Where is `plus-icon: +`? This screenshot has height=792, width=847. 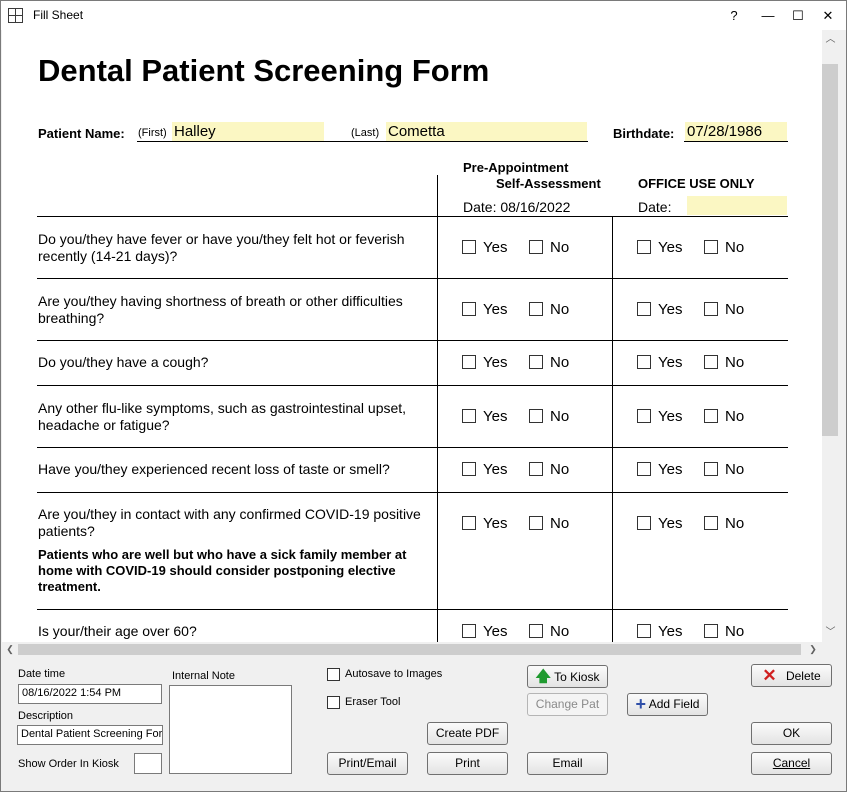
plus-icon: + is located at coordinates (641, 704).